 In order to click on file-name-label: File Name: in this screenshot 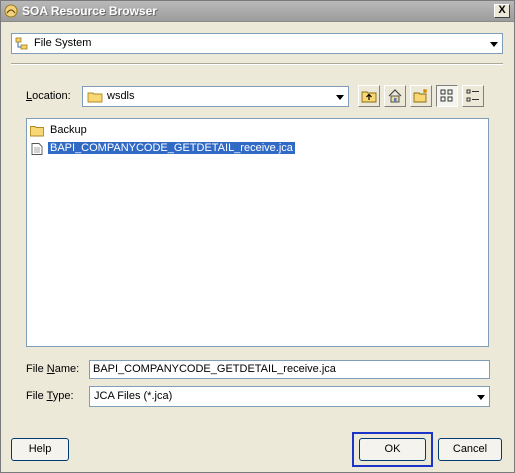, I will do `click(53, 369)`.